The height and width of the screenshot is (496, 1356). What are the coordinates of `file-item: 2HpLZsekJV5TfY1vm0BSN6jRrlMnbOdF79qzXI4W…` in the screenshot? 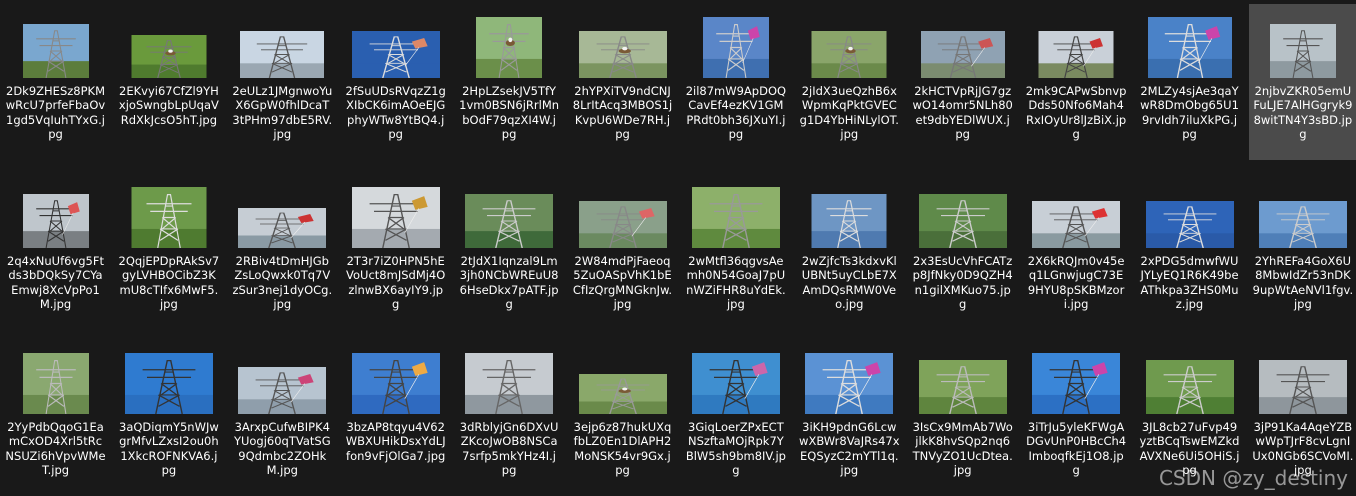 It's located at (509, 82).